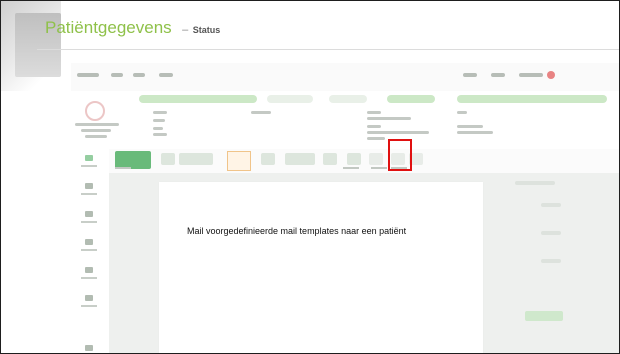 This screenshot has height=354, width=620. Describe the element at coordinates (206, 30) in the screenshot. I see `slide-subtitle: Status` at that location.